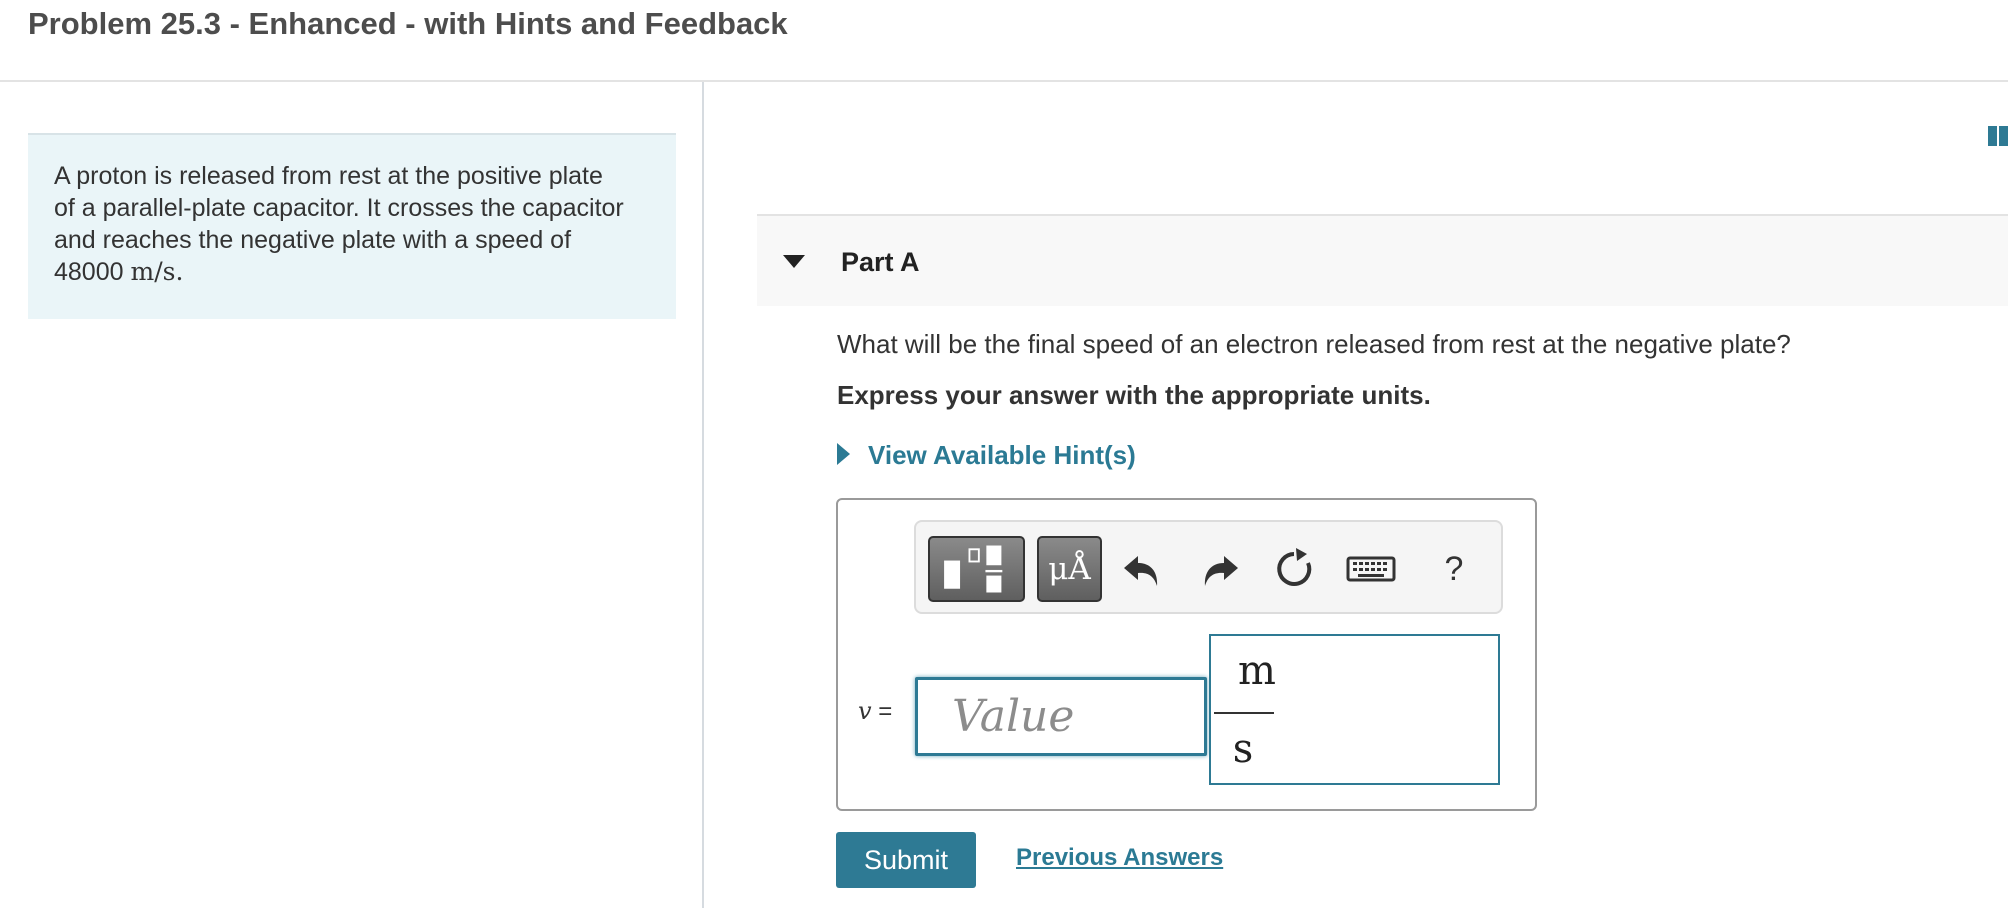 Image resolution: width=2008 pixels, height=908 pixels. Describe the element at coordinates (703, 495) in the screenshot. I see `column-divider` at that location.